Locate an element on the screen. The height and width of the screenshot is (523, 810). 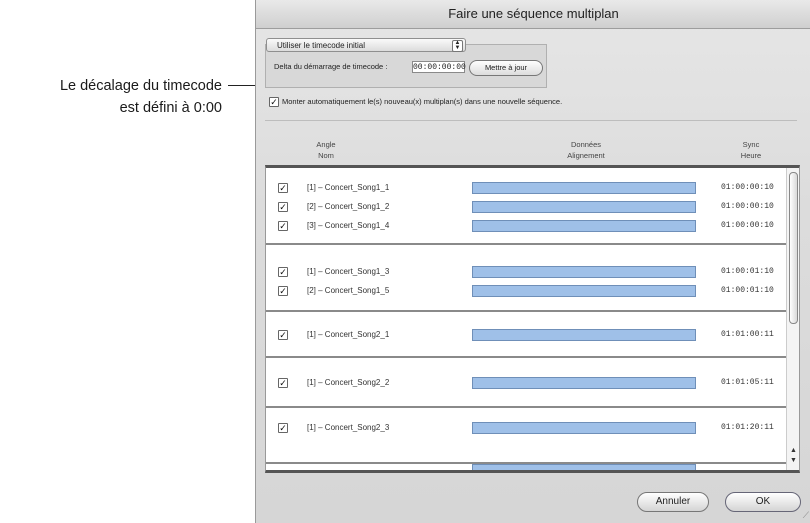
table-row: ✓ [2] – Concert_Song1_2 01:00:00:10 is located at coordinates (526, 207).